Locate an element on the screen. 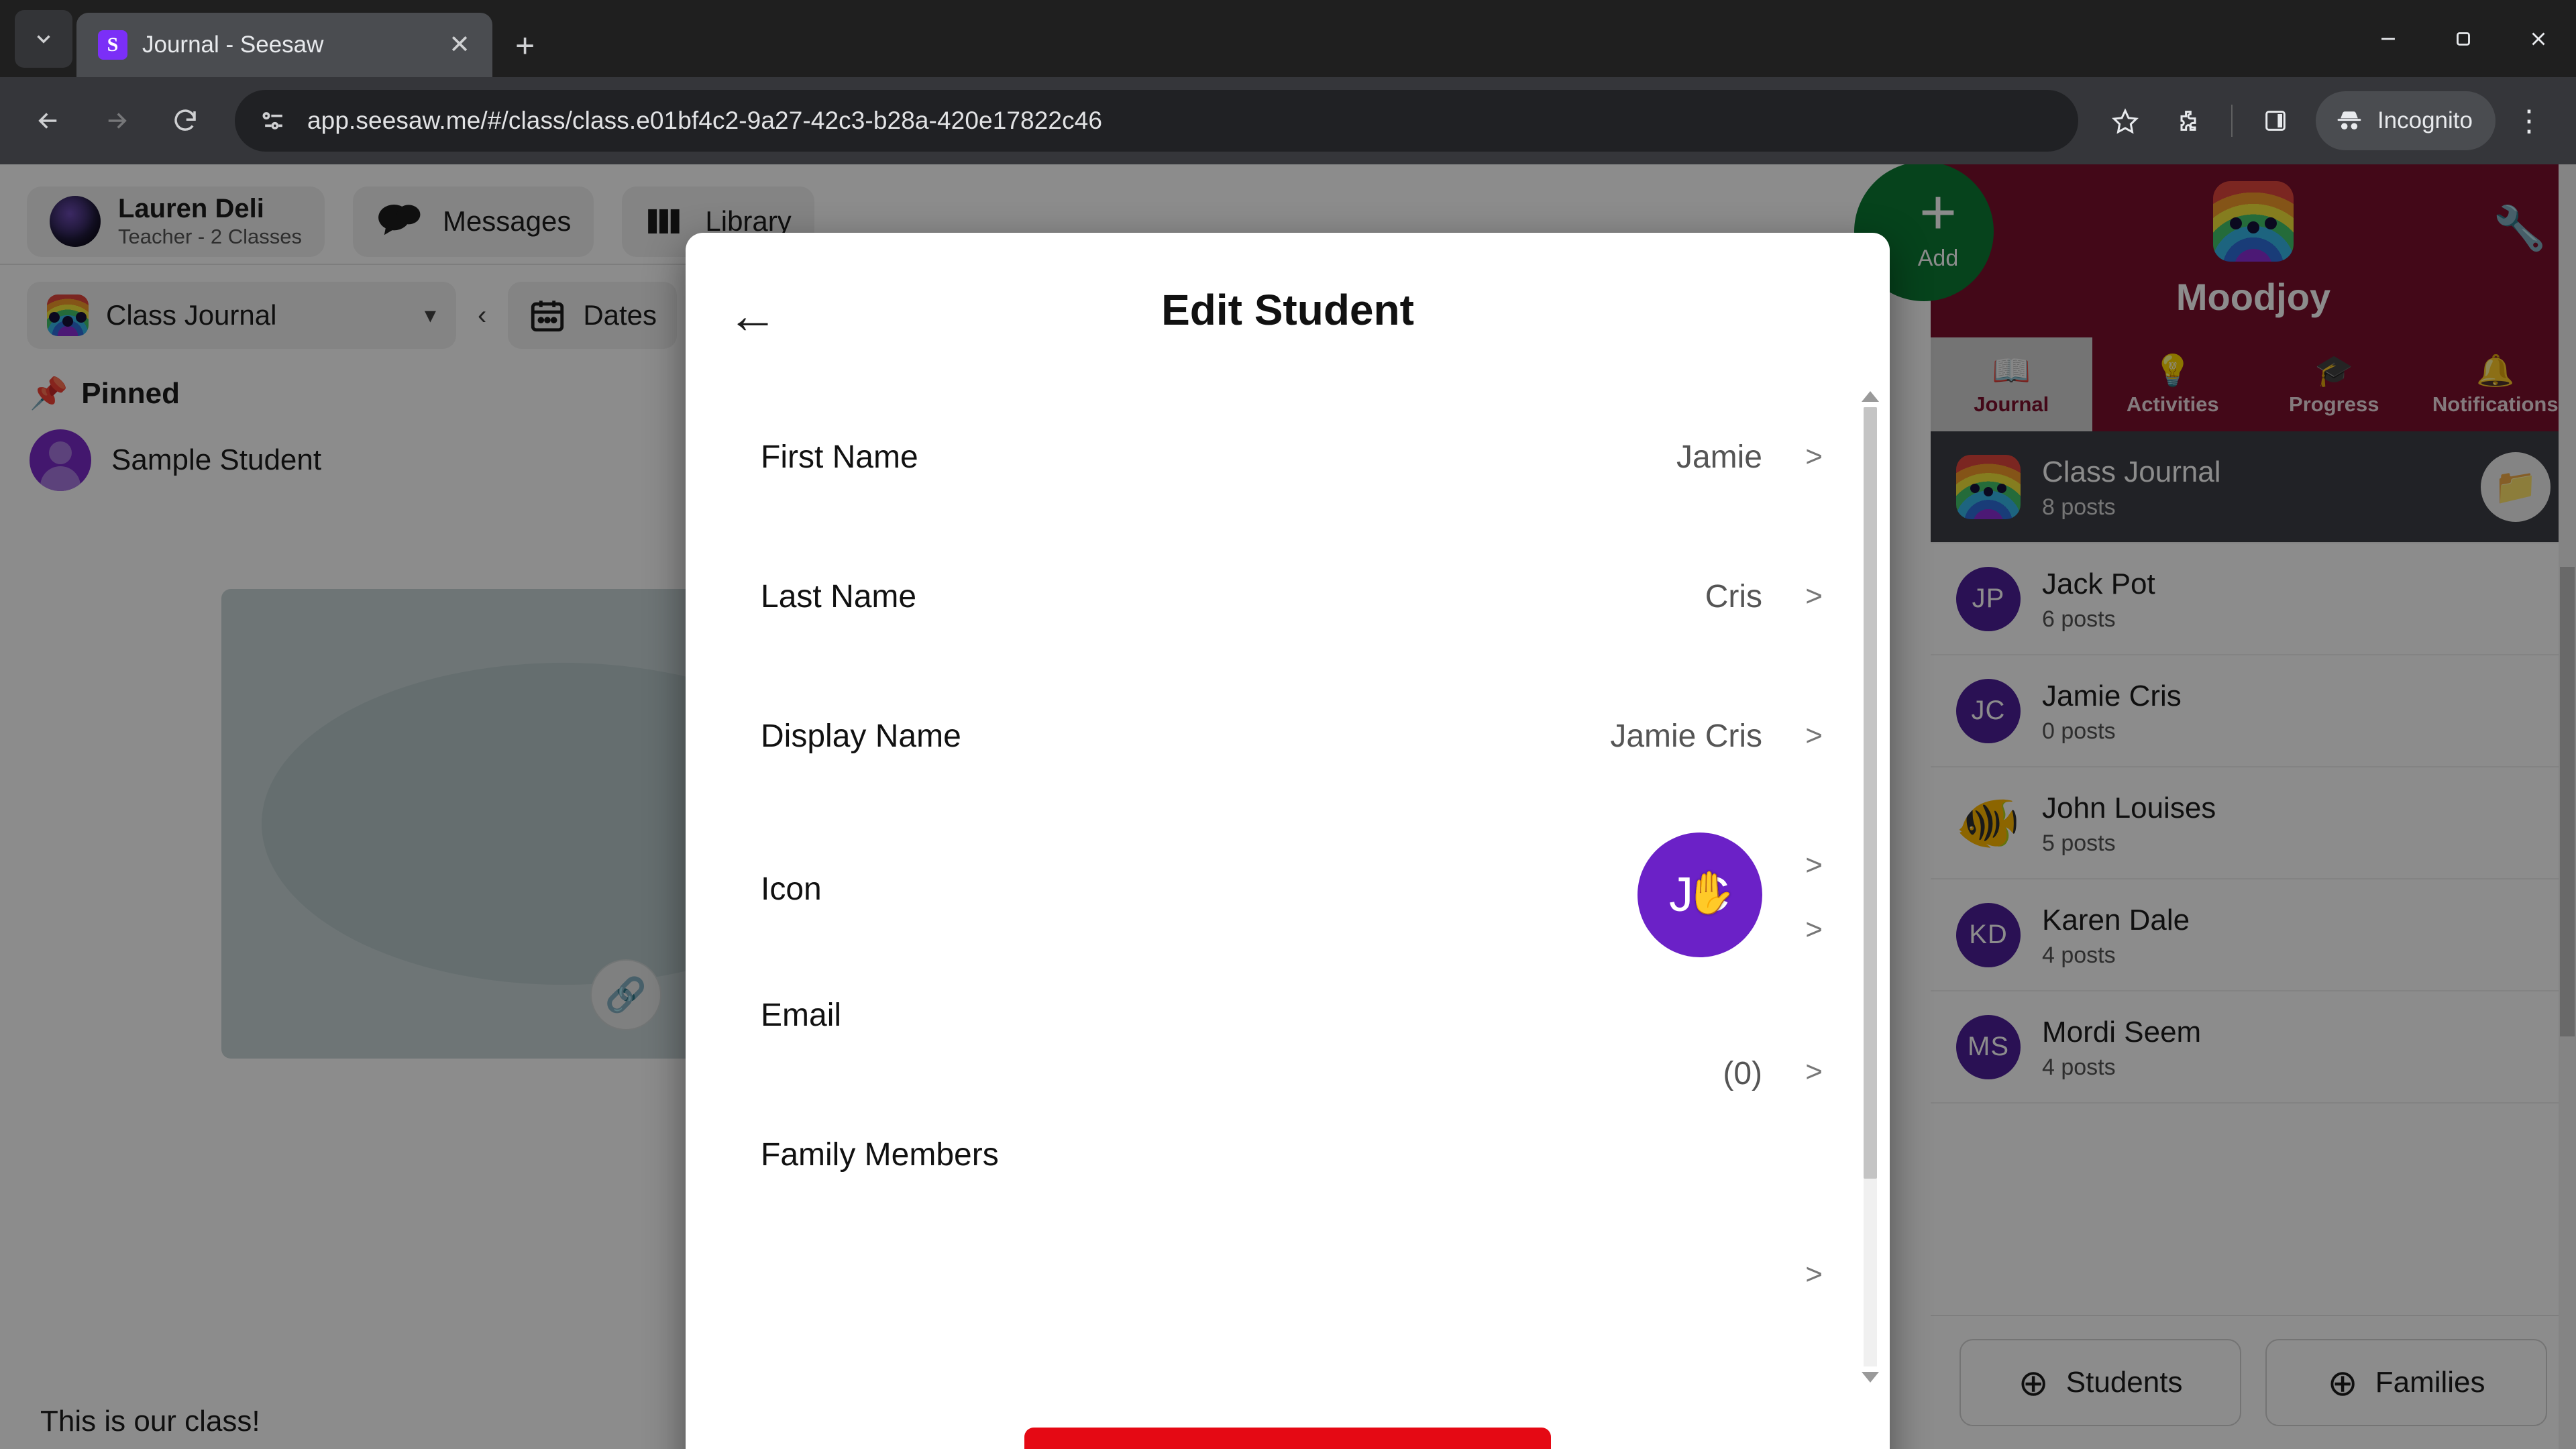 Image resolution: width=2576 pixels, height=1449 pixels. tab-search-button is located at coordinates (43, 39).